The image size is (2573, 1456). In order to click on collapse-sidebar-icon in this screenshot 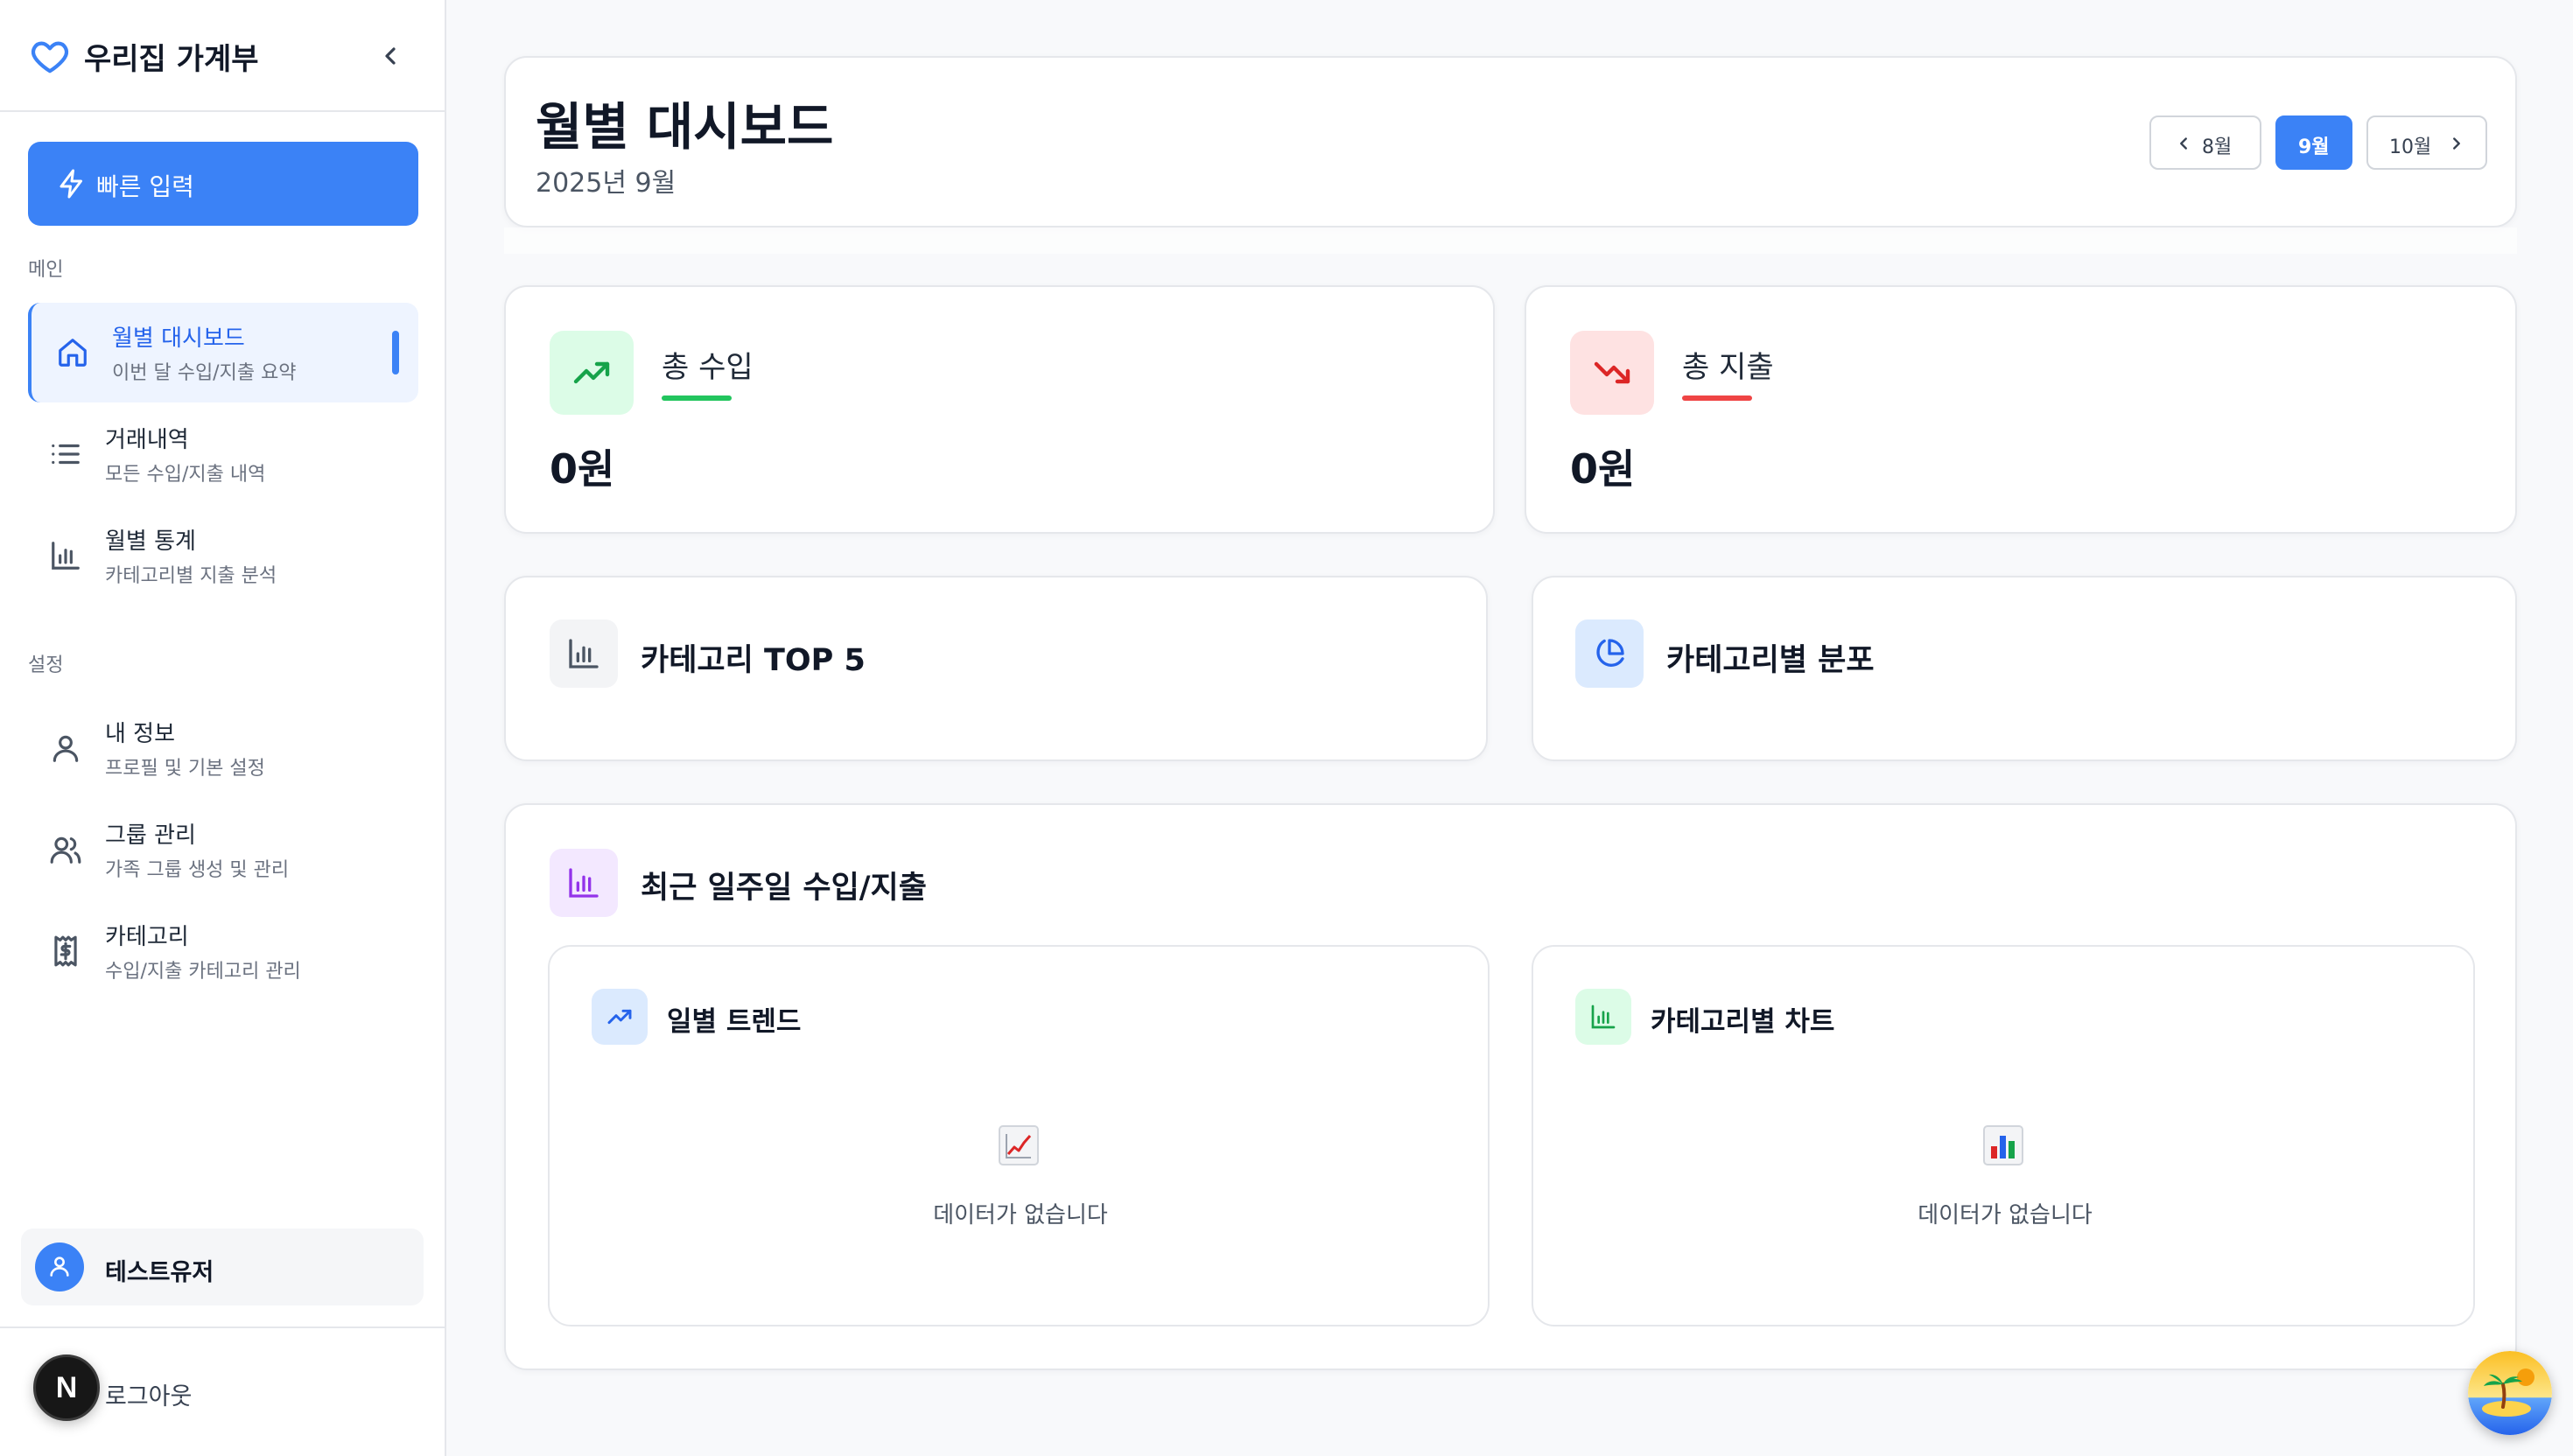, I will do `click(390, 56)`.